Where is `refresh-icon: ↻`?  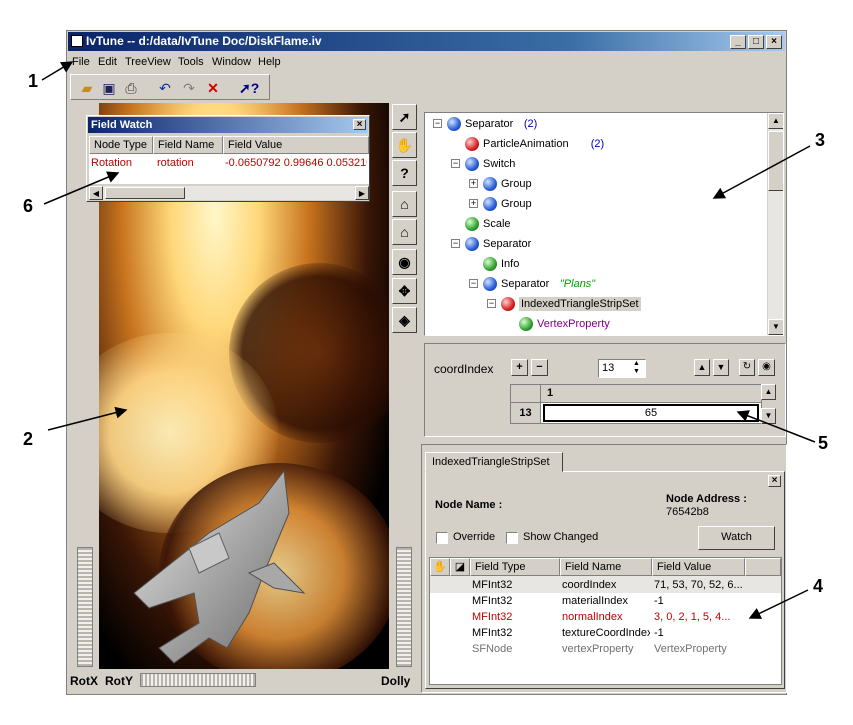
refresh-icon: ↻ is located at coordinates (747, 367).